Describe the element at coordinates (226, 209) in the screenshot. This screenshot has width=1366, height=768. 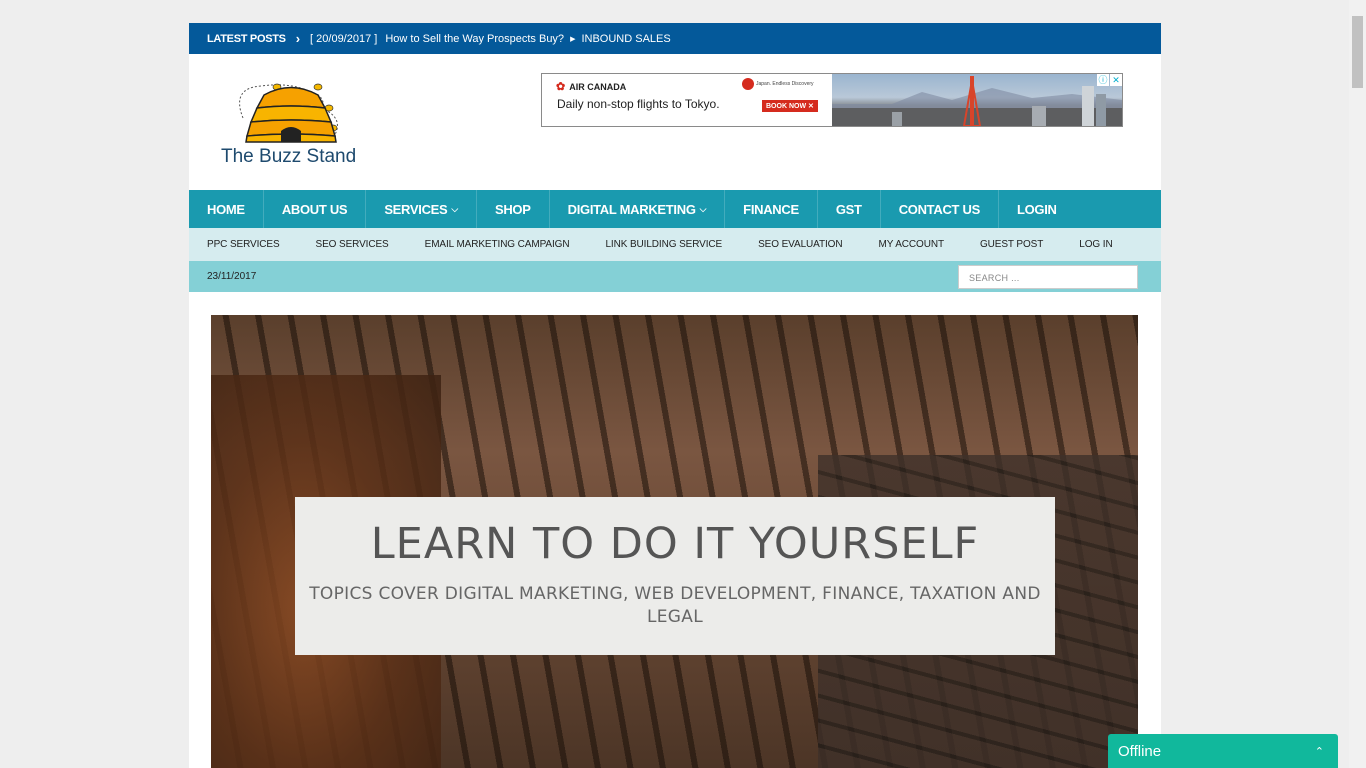
I see `nav-home: HOME` at that location.